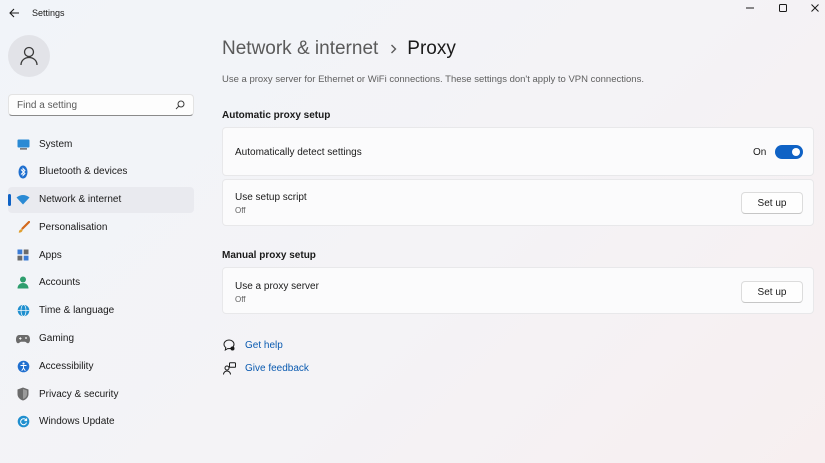  What do you see at coordinates (66, 366) in the screenshot?
I see `sidebar-item-label: Accessibility` at bounding box center [66, 366].